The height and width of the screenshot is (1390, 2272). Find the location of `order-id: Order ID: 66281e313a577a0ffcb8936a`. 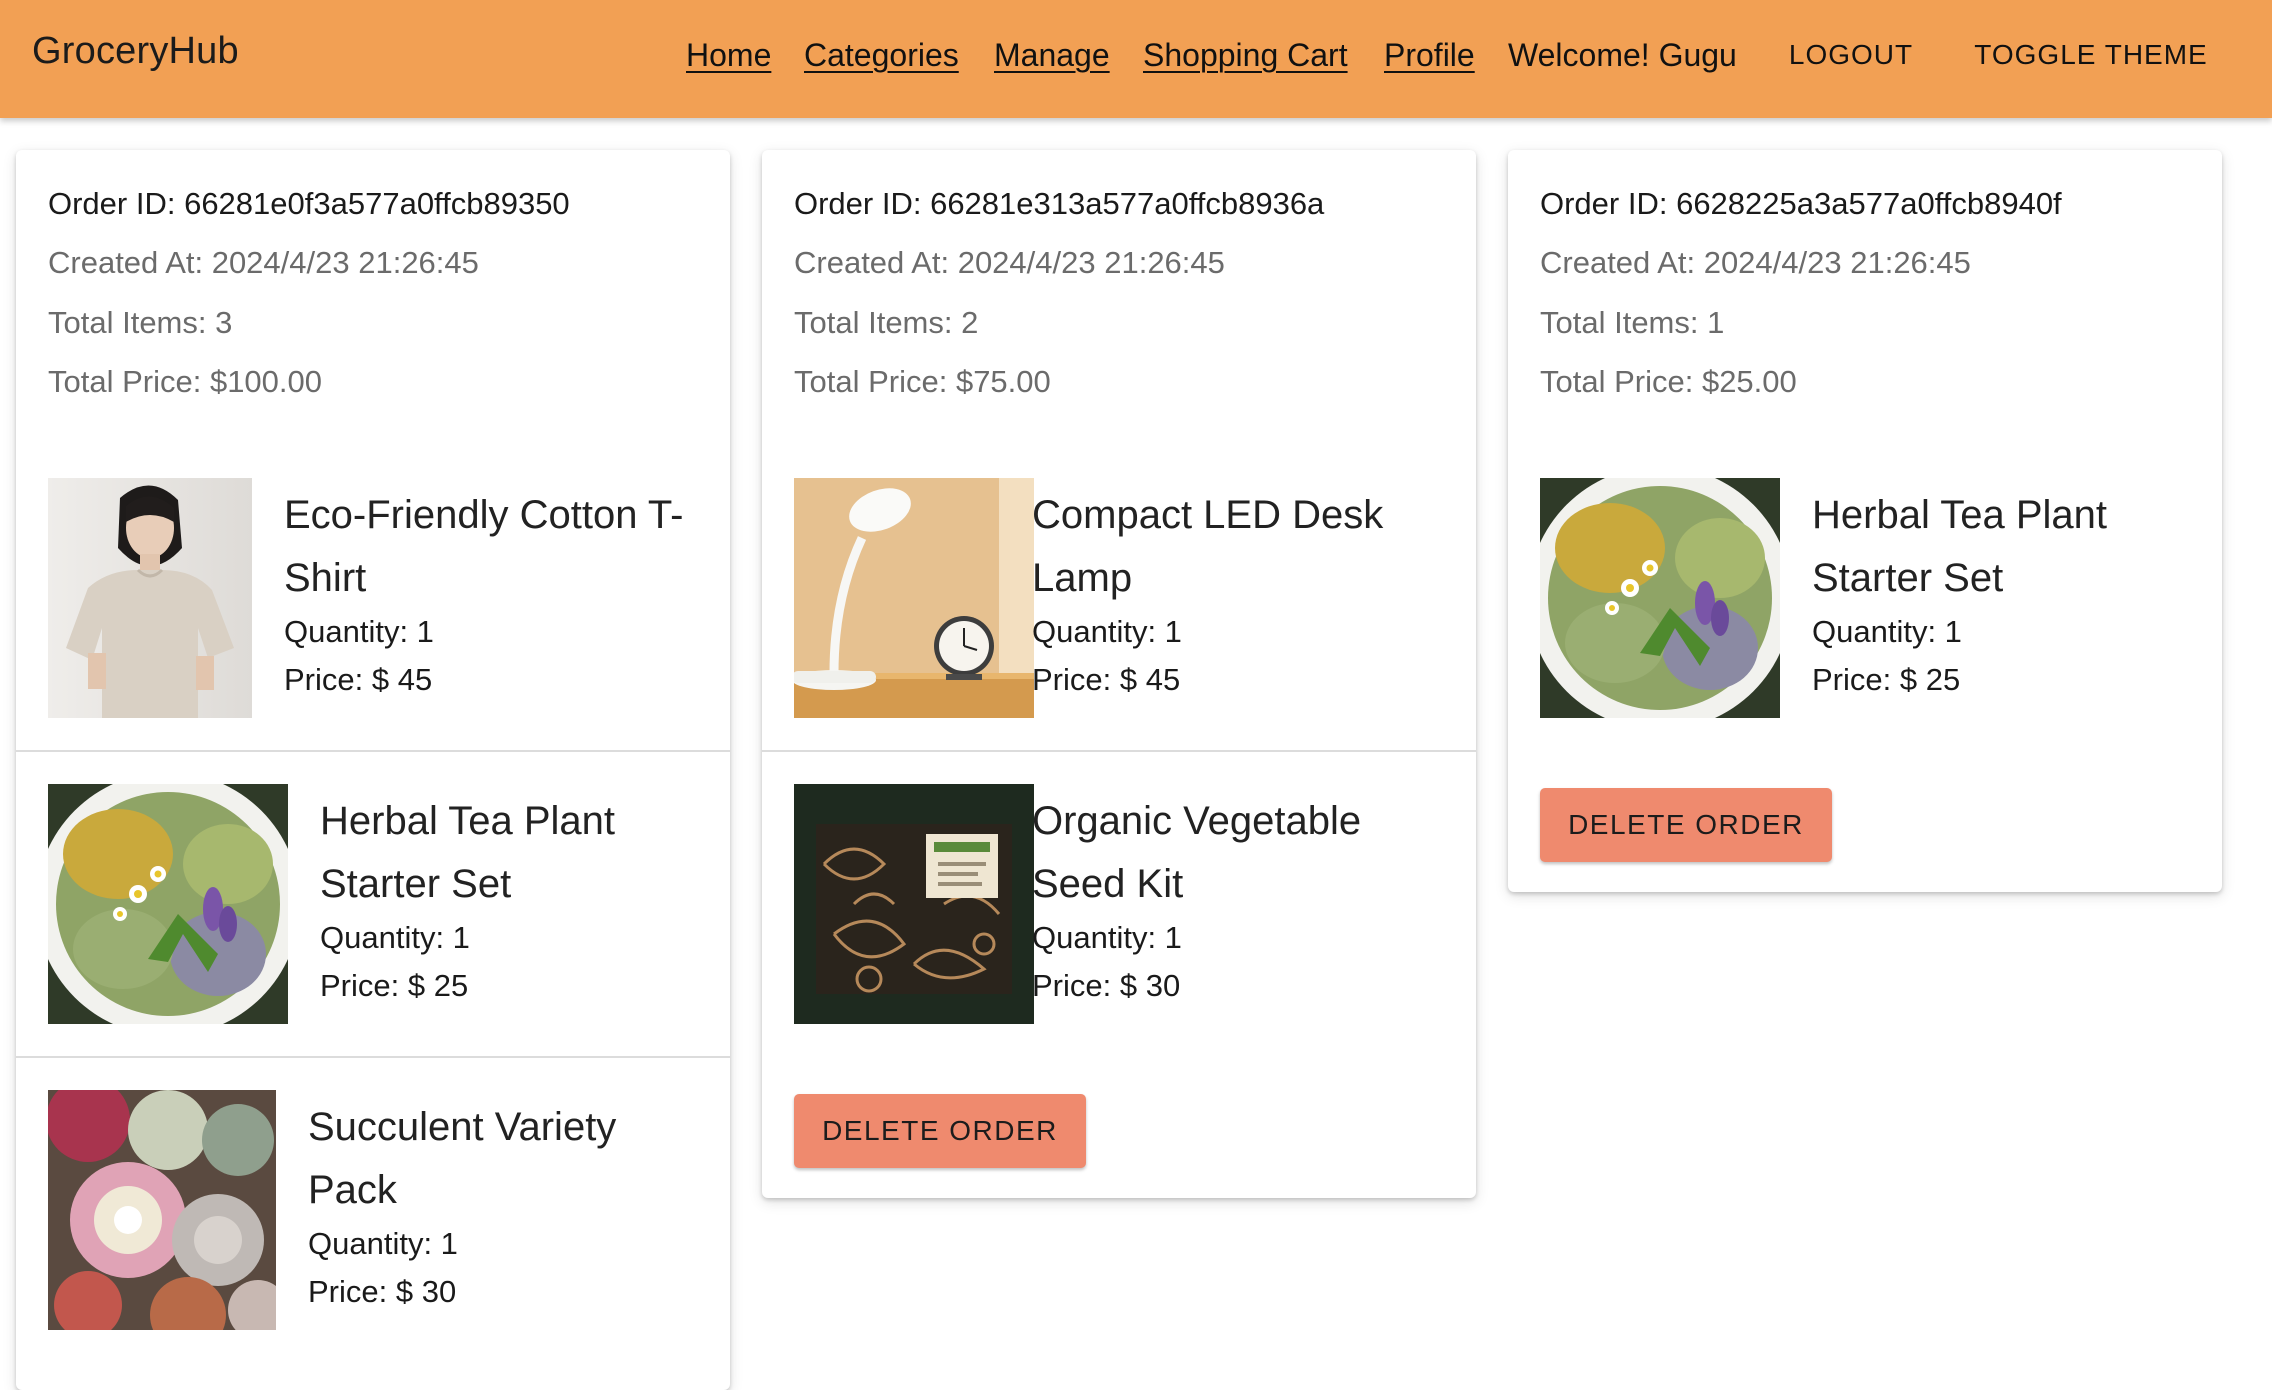

order-id: Order ID: 66281e313a577a0ffcb8936a is located at coordinates (1059, 203).